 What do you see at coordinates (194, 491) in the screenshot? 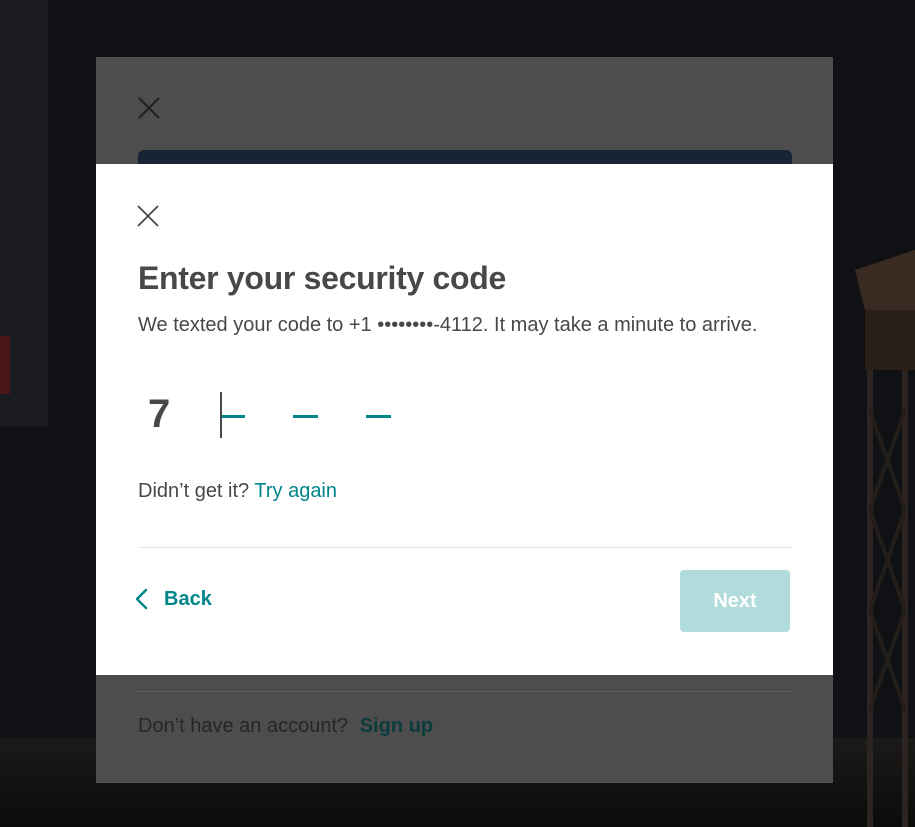
I see `retry-prompt: Didn’t get it?` at bounding box center [194, 491].